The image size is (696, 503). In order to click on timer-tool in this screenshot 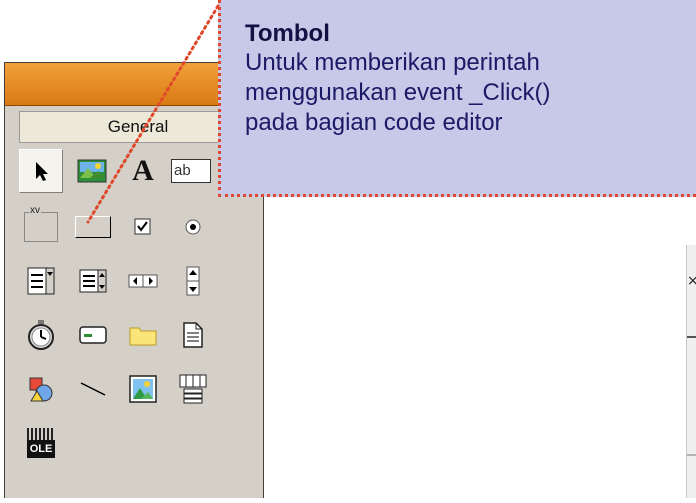, I will do `click(41, 335)`.